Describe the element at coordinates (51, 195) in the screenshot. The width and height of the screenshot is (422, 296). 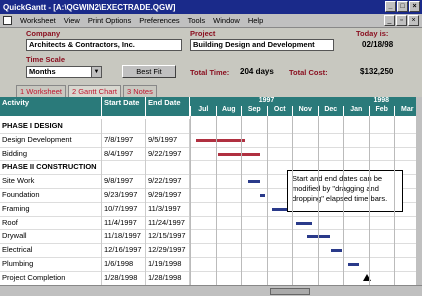
I see `activity-cell: Foundation` at that location.